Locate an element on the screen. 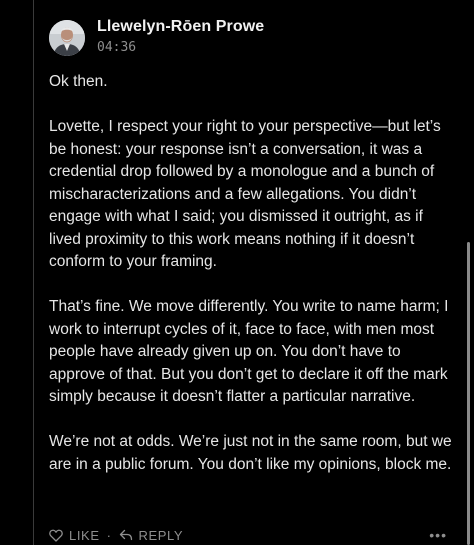 This screenshot has width=474, height=545. avatar-image is located at coordinates (67, 38).